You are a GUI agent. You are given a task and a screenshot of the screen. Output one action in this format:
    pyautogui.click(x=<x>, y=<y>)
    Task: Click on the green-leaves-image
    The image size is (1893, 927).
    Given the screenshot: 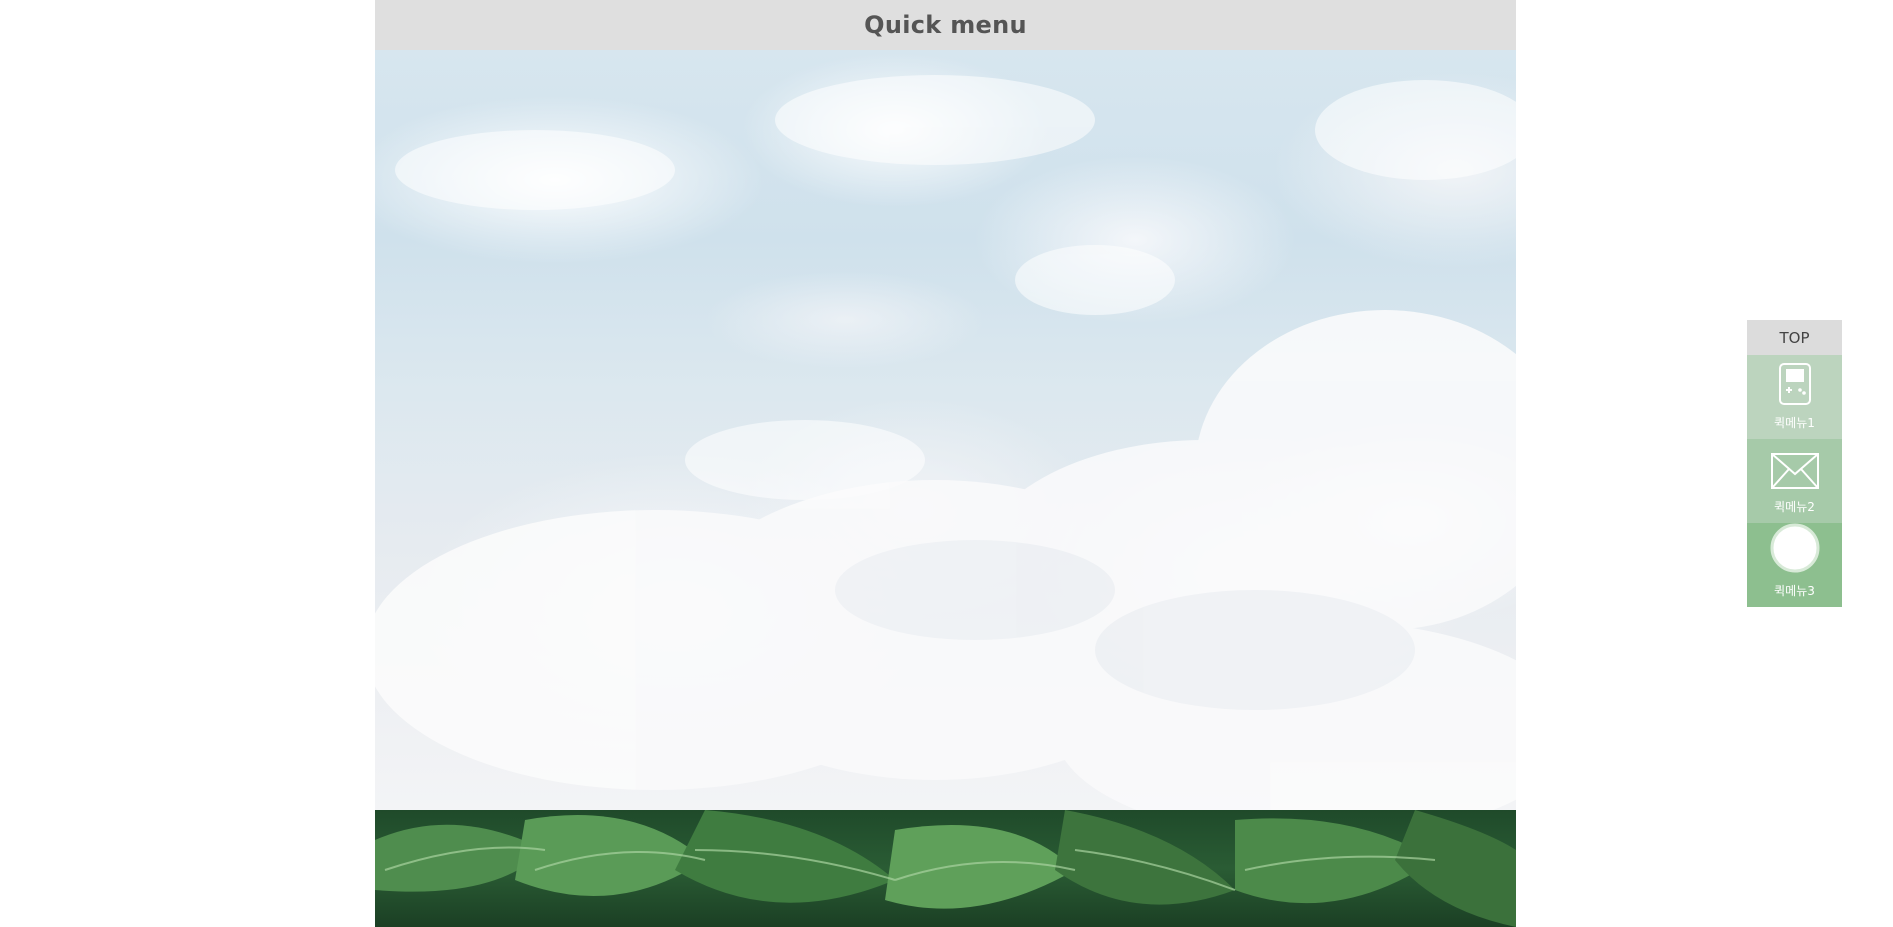 What is the action you would take?
    pyautogui.click(x=945, y=868)
    